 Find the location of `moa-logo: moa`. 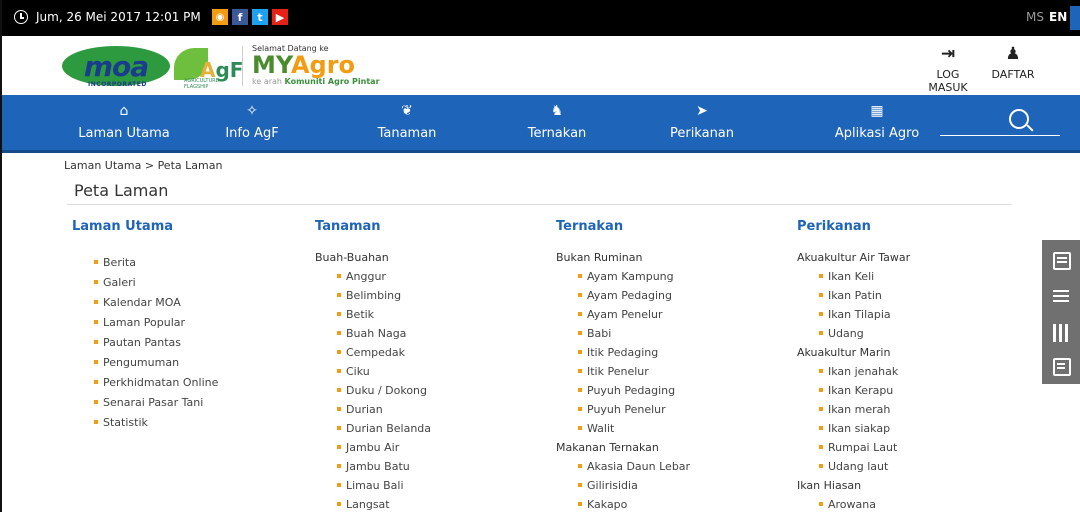

moa-logo: moa is located at coordinates (116, 66).